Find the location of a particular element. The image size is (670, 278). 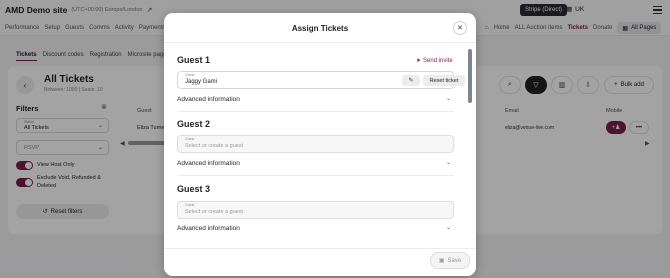

send-invite-label: Send invite is located at coordinates (438, 60).